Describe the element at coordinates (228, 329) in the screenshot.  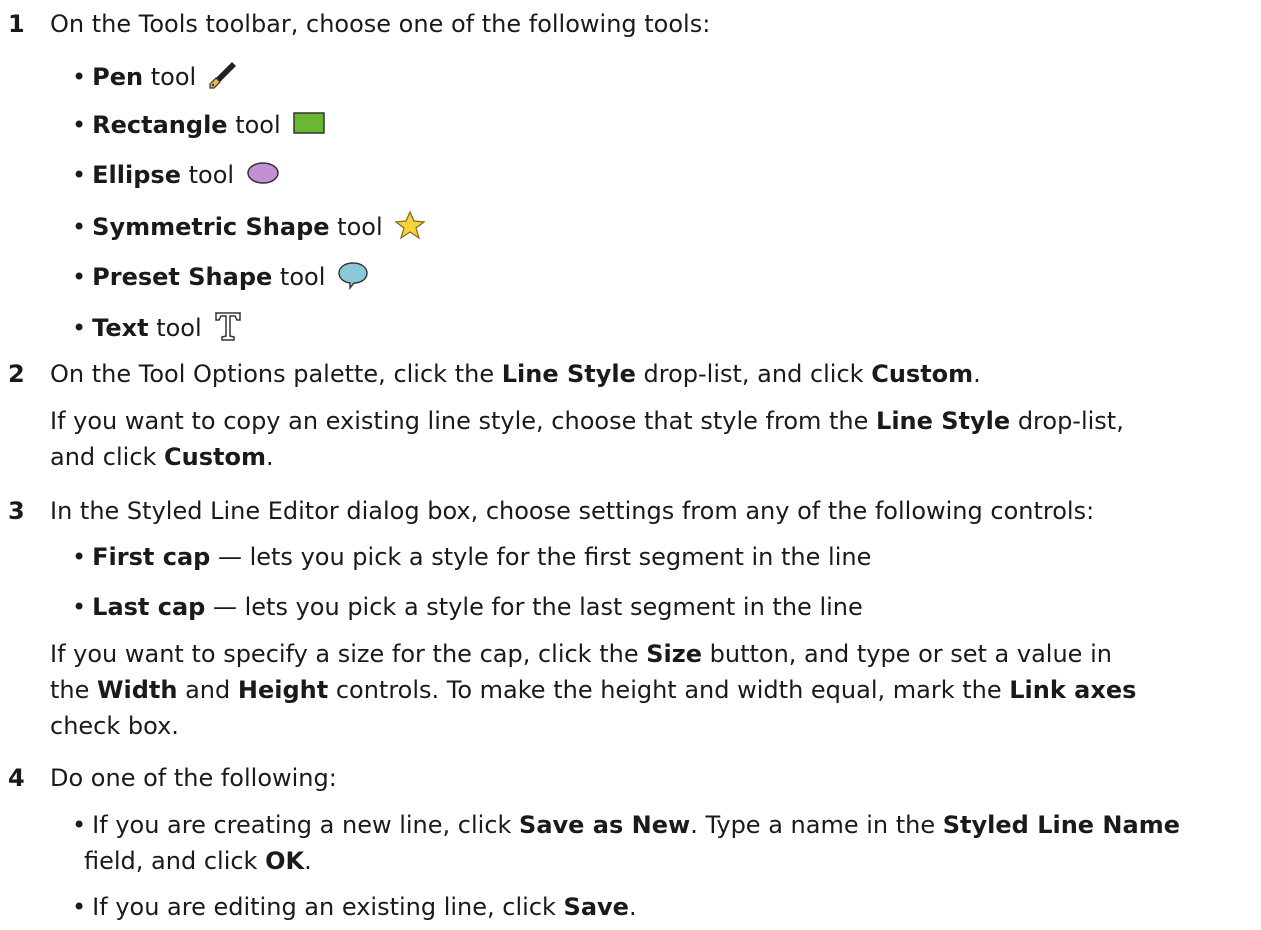
I see `text-icon` at that location.